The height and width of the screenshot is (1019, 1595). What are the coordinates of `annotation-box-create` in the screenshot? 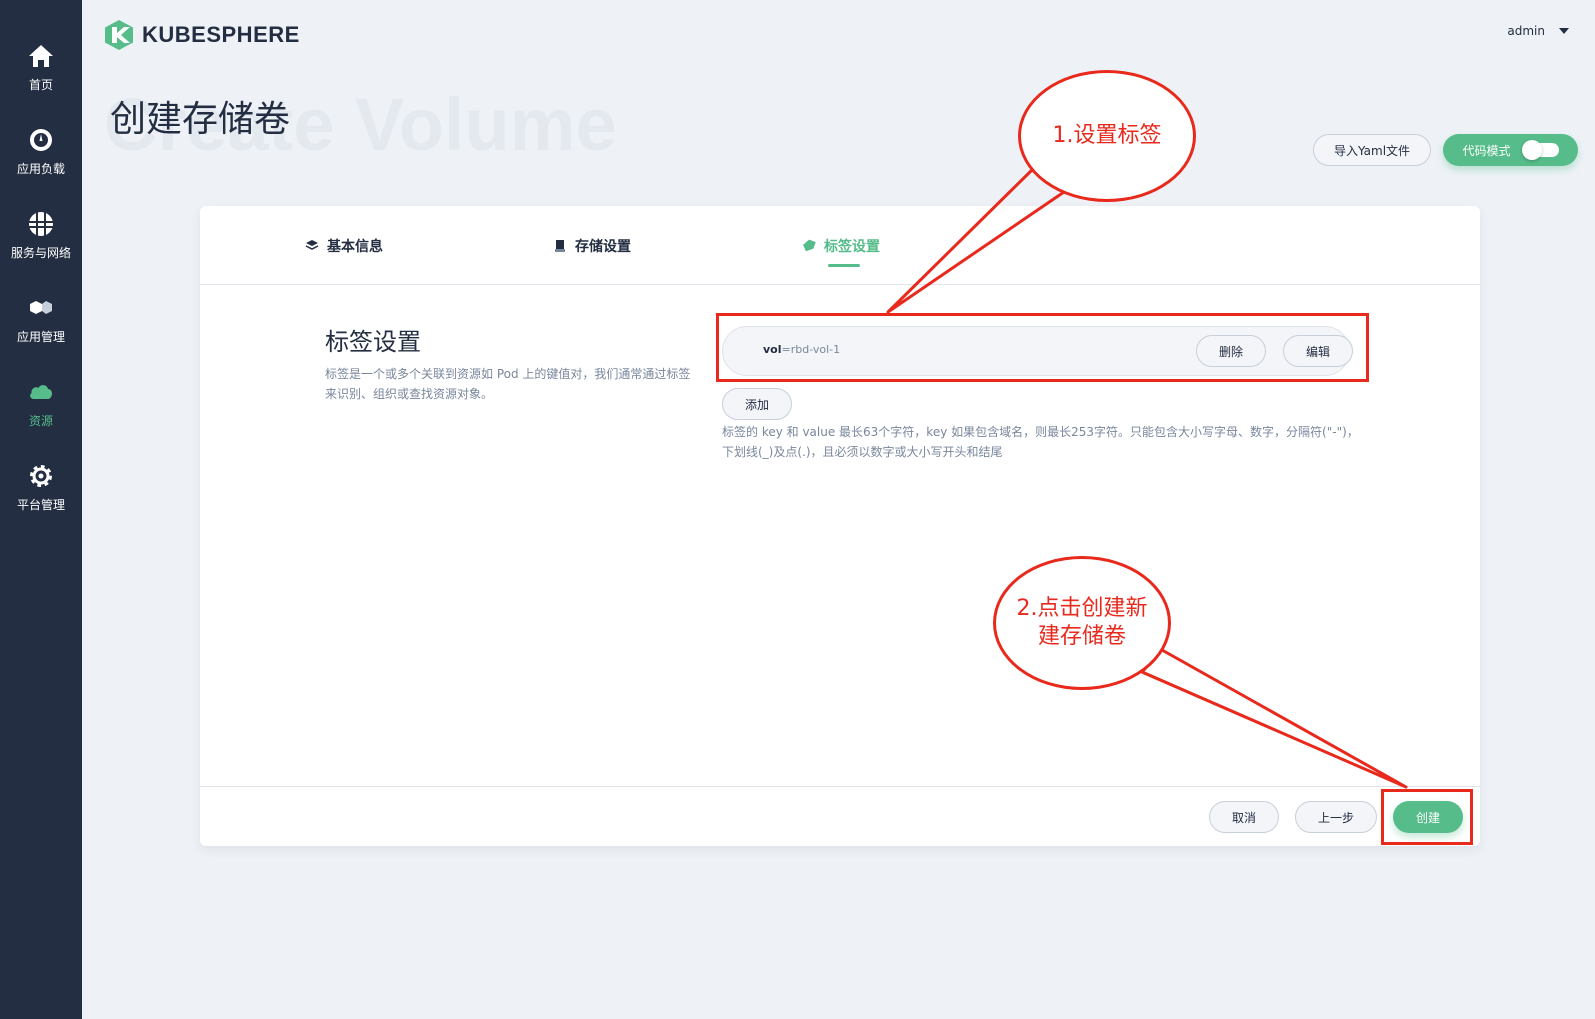 It's located at (1427, 817).